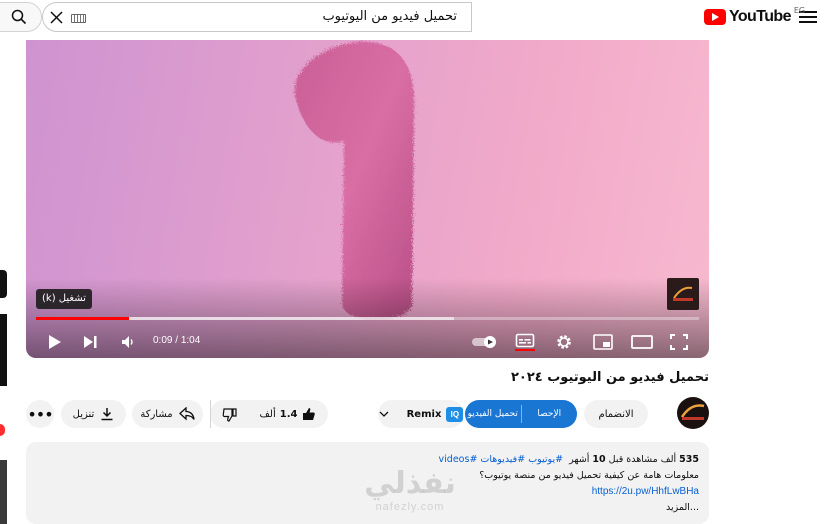 This screenshot has height=524, width=825. Describe the element at coordinates (550, 414) in the screenshot. I see `stats-button: الإحصا` at that location.